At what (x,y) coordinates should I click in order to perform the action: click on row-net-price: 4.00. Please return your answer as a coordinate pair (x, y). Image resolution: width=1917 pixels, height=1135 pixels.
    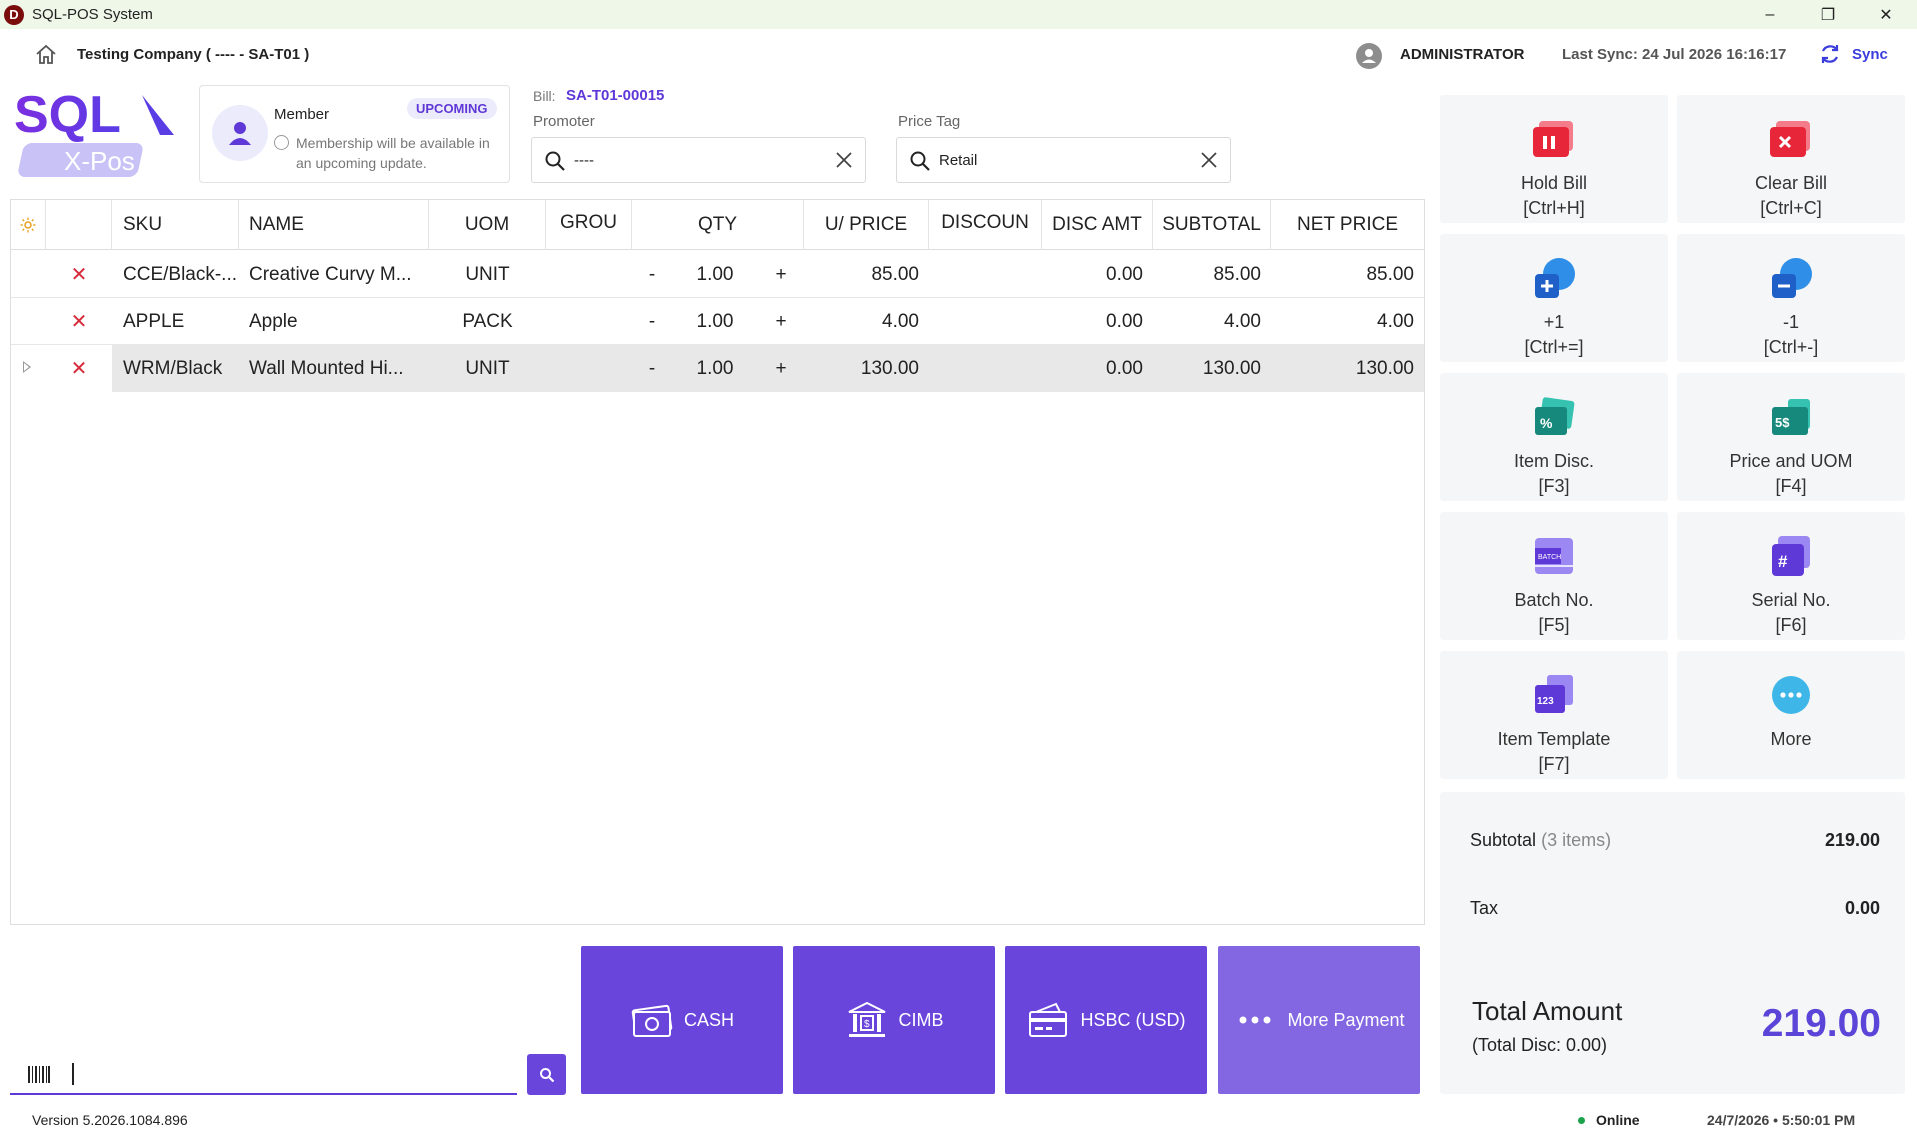
    Looking at the image, I should click on (1395, 321).